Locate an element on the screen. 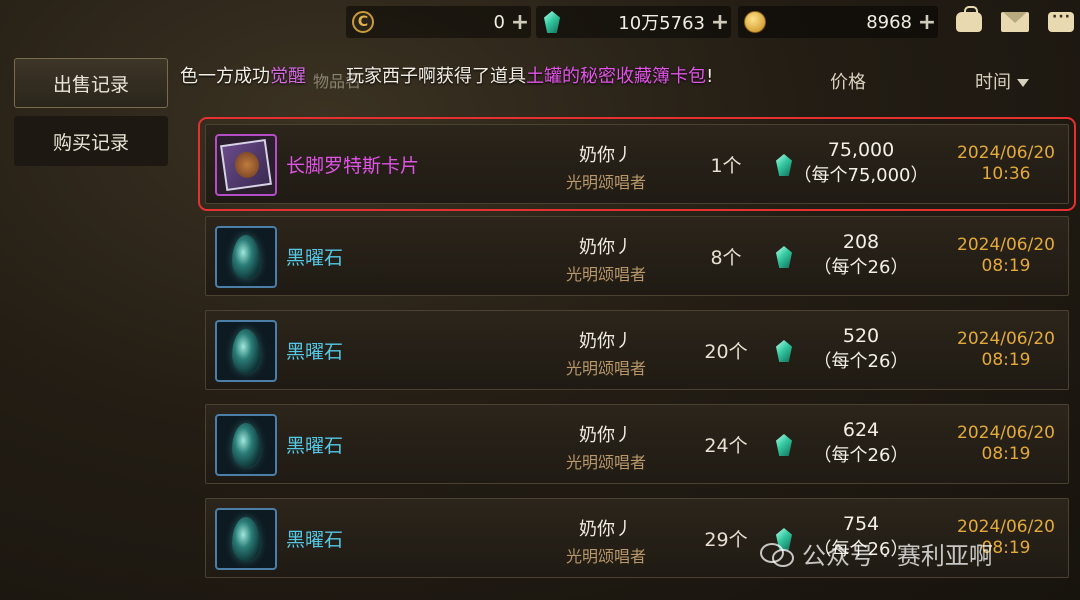 Image resolution: width=1080 pixels, height=600 pixels. price-total: 754 is located at coordinates (861, 524).